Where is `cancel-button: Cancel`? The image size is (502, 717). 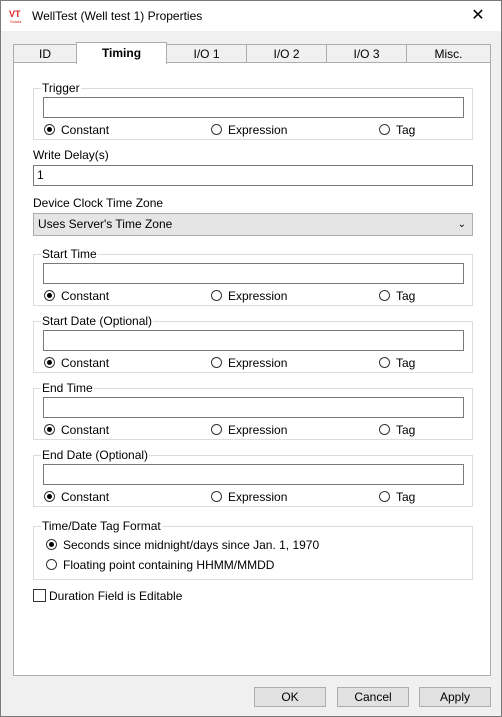 cancel-button: Cancel is located at coordinates (373, 697).